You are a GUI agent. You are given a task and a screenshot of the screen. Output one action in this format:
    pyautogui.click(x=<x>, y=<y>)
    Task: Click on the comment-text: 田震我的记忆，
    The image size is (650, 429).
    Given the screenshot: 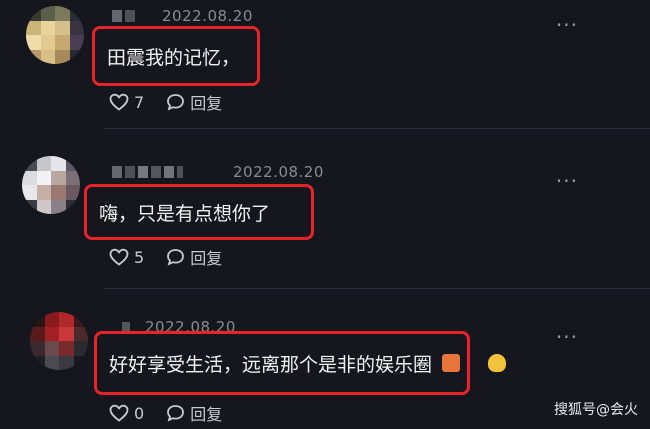 What is the action you would take?
    pyautogui.click(x=176, y=56)
    